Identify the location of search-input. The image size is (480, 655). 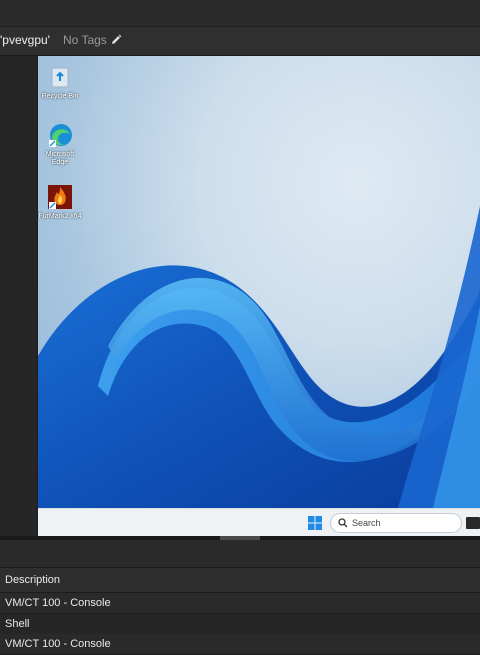
(397, 523).